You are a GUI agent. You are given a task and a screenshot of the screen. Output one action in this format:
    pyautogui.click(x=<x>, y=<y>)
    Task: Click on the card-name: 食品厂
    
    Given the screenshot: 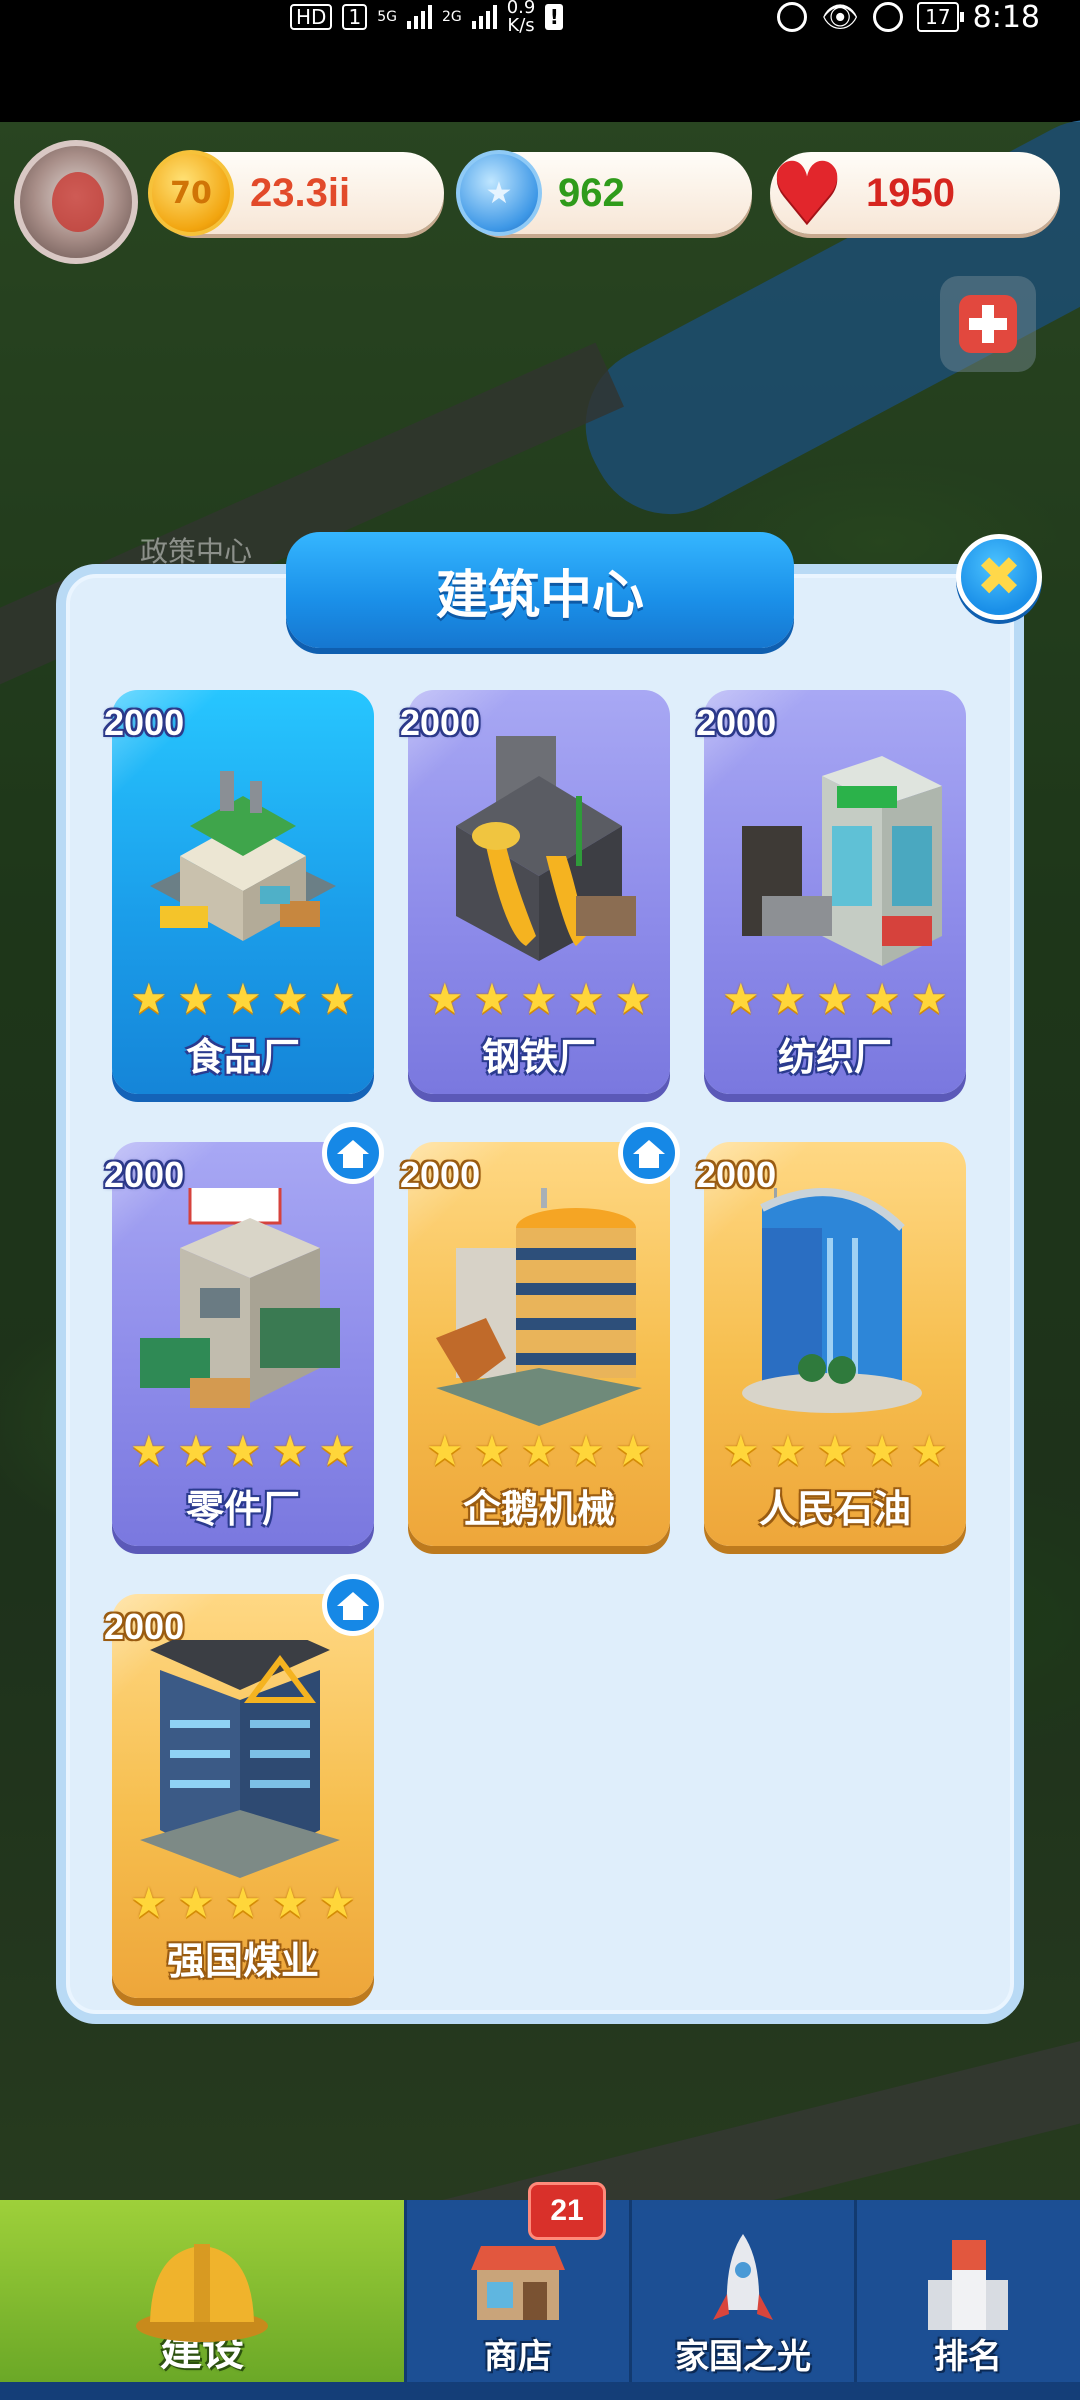 What is the action you would take?
    pyautogui.click(x=242, y=1057)
    